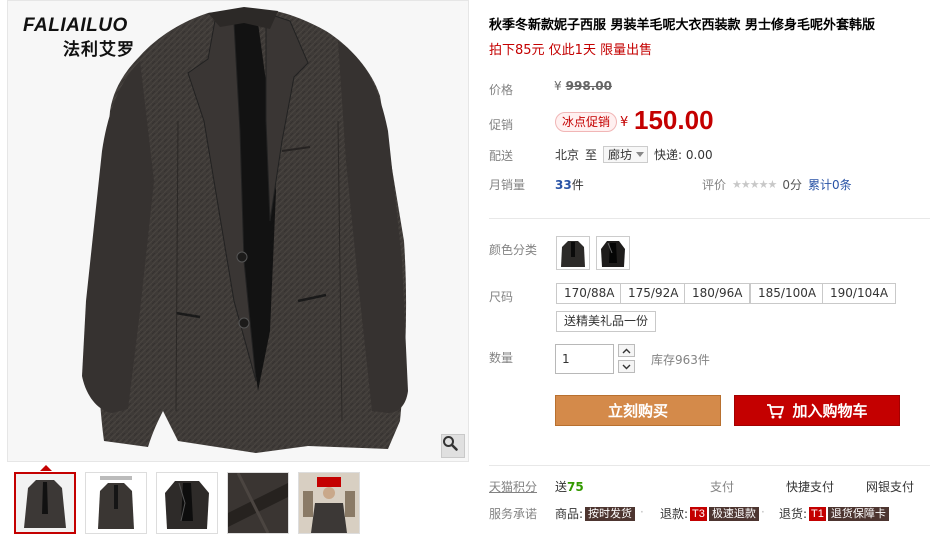  Describe the element at coordinates (450, 443) in the screenshot. I see `zoom-icon` at that location.